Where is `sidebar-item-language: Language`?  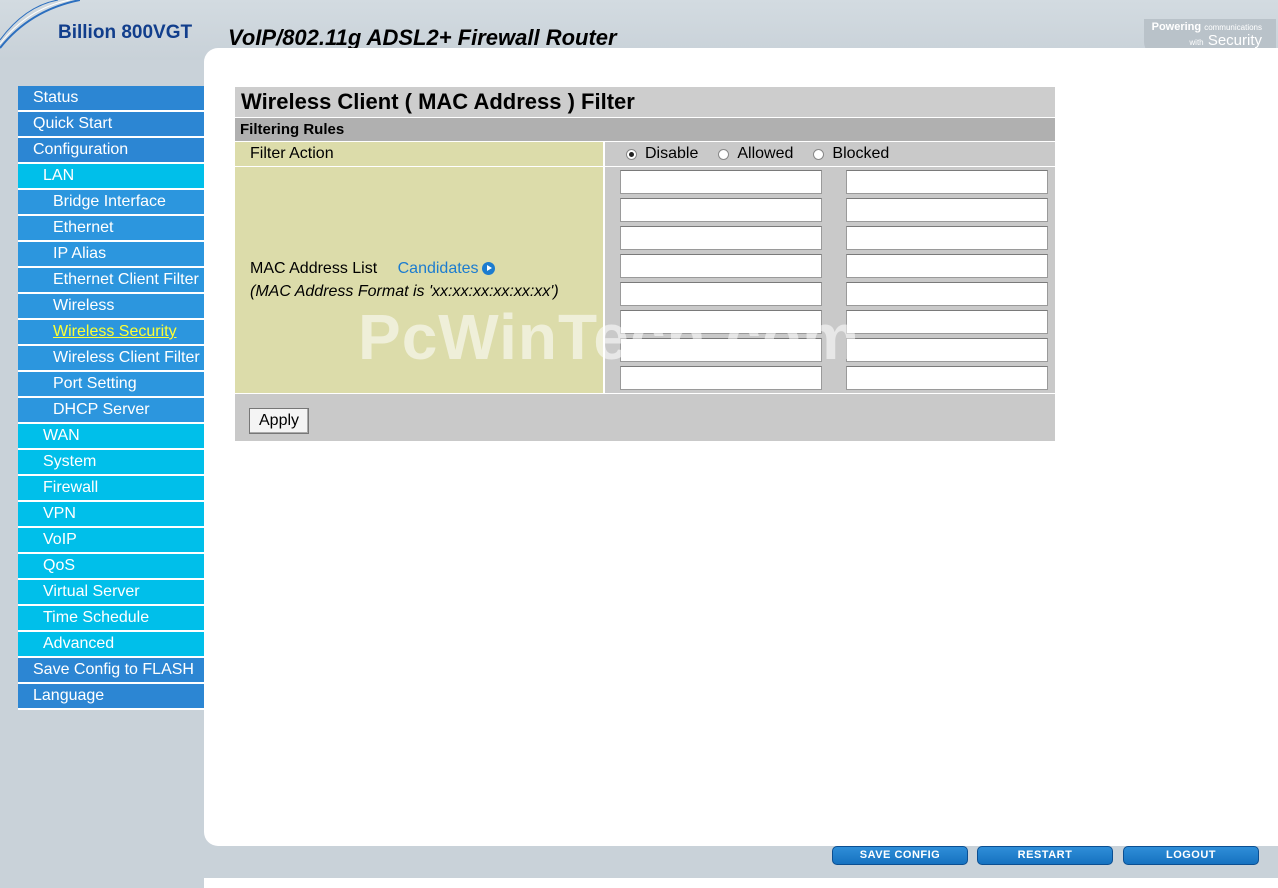
sidebar-item-language: Language is located at coordinates (111, 697).